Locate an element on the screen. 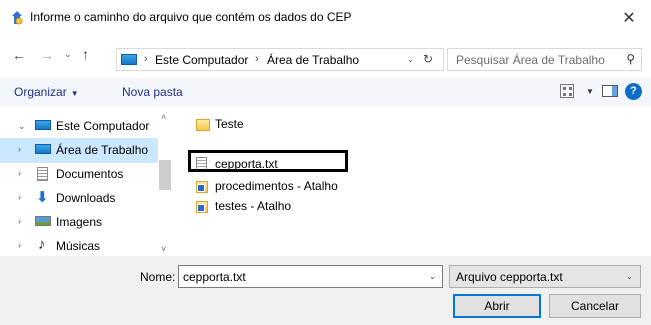 The width and height of the screenshot is (651, 325). sidebar-item-label: Downloads is located at coordinates (86, 198).